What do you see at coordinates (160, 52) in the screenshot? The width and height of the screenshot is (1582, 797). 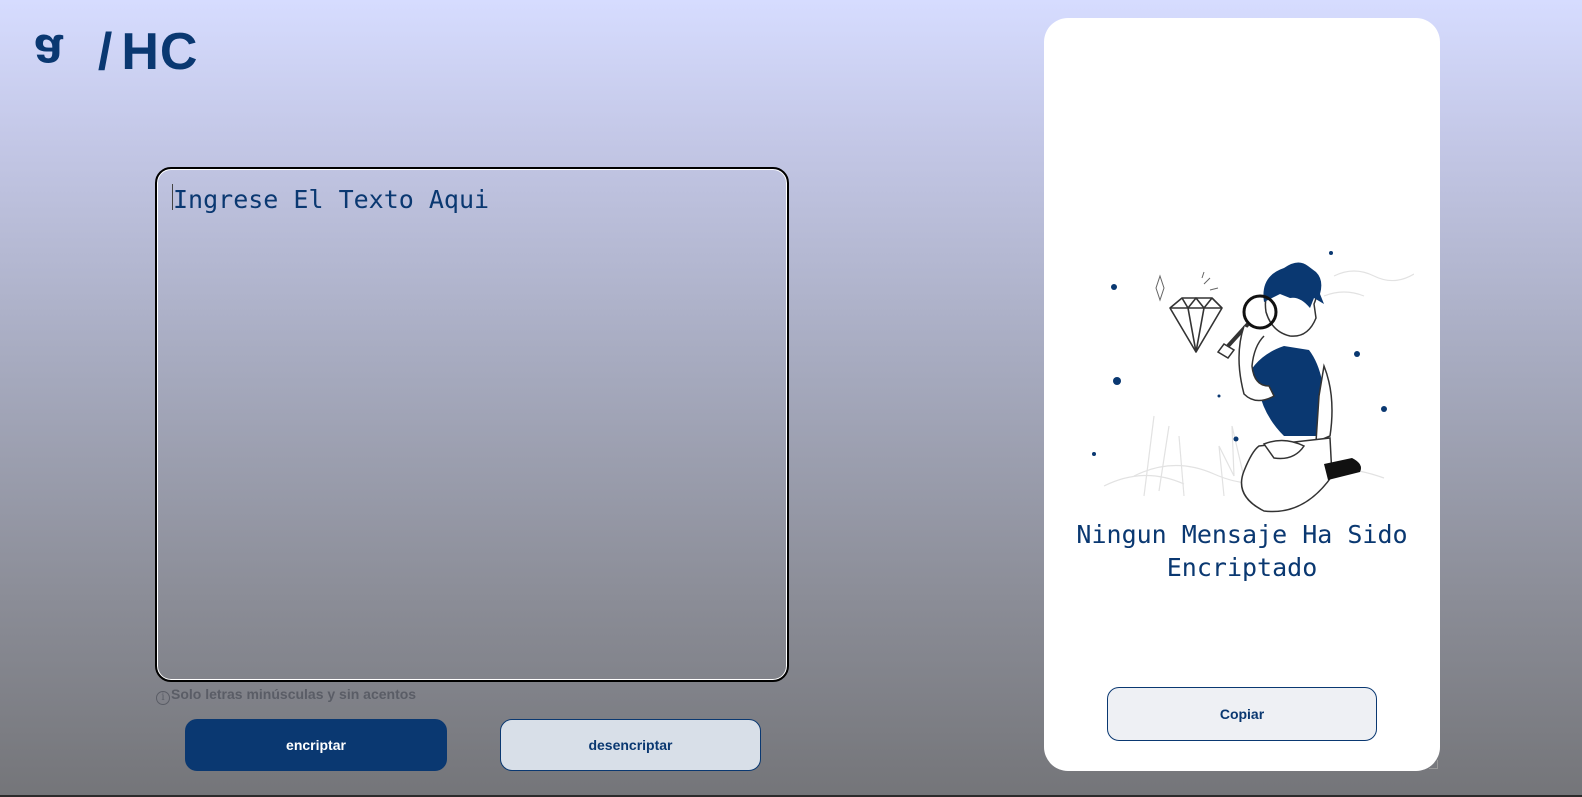 I see `logo-initials: HC` at bounding box center [160, 52].